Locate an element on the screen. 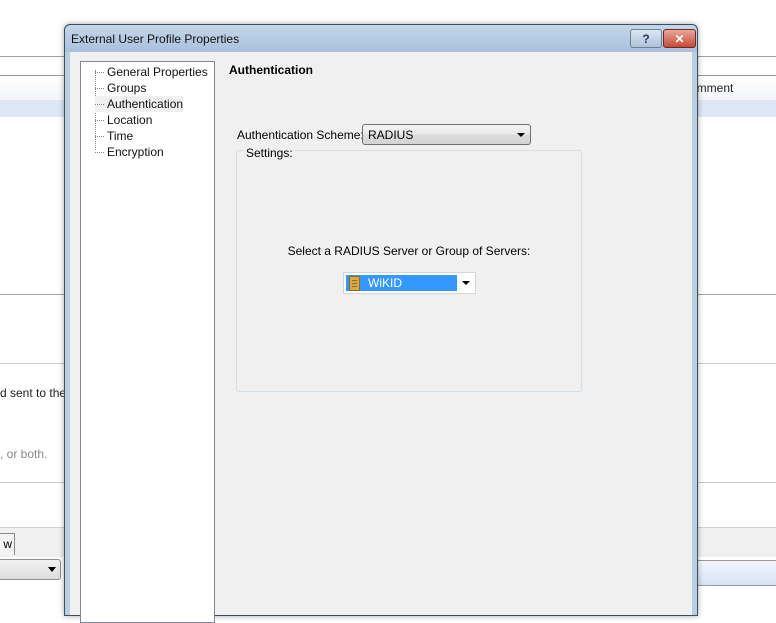 The width and height of the screenshot is (776, 623). authentication-scheme-select: RADIUS is located at coordinates (446, 134).